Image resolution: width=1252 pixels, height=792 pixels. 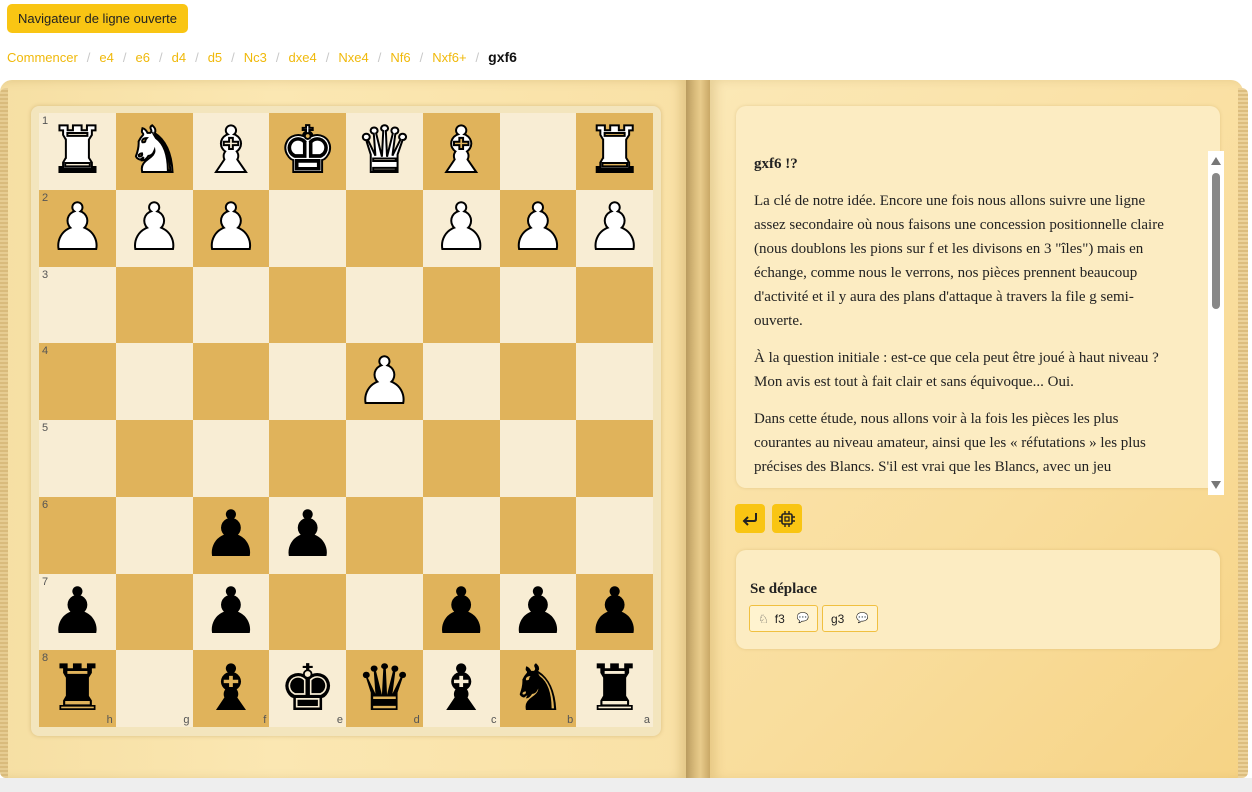 What do you see at coordinates (750, 518) in the screenshot?
I see `back-button` at bounding box center [750, 518].